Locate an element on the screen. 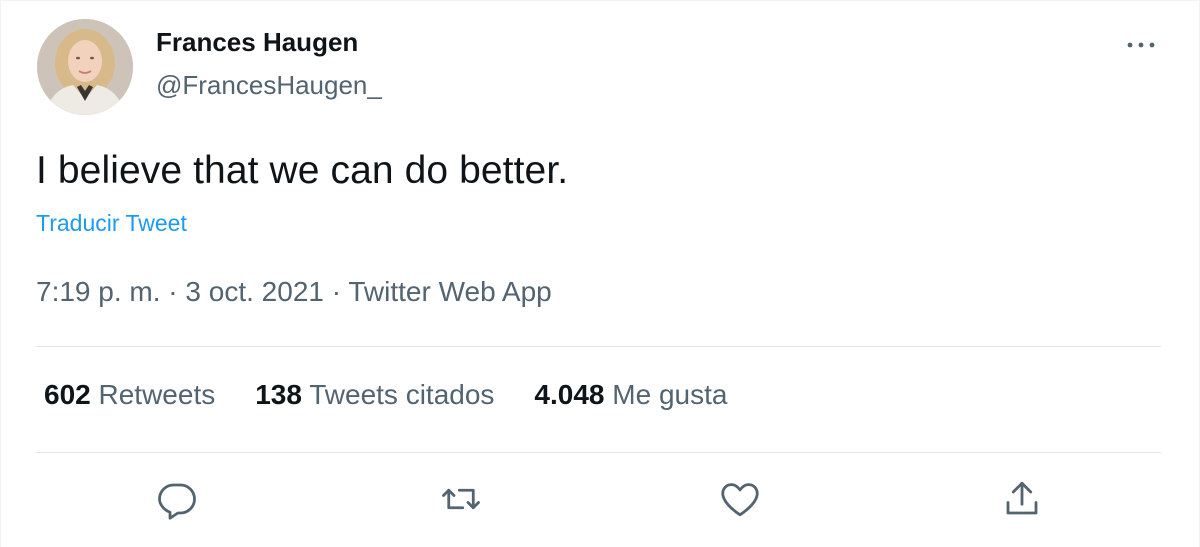 This screenshot has width=1200, height=547. more-dots-icon is located at coordinates (1141, 45).